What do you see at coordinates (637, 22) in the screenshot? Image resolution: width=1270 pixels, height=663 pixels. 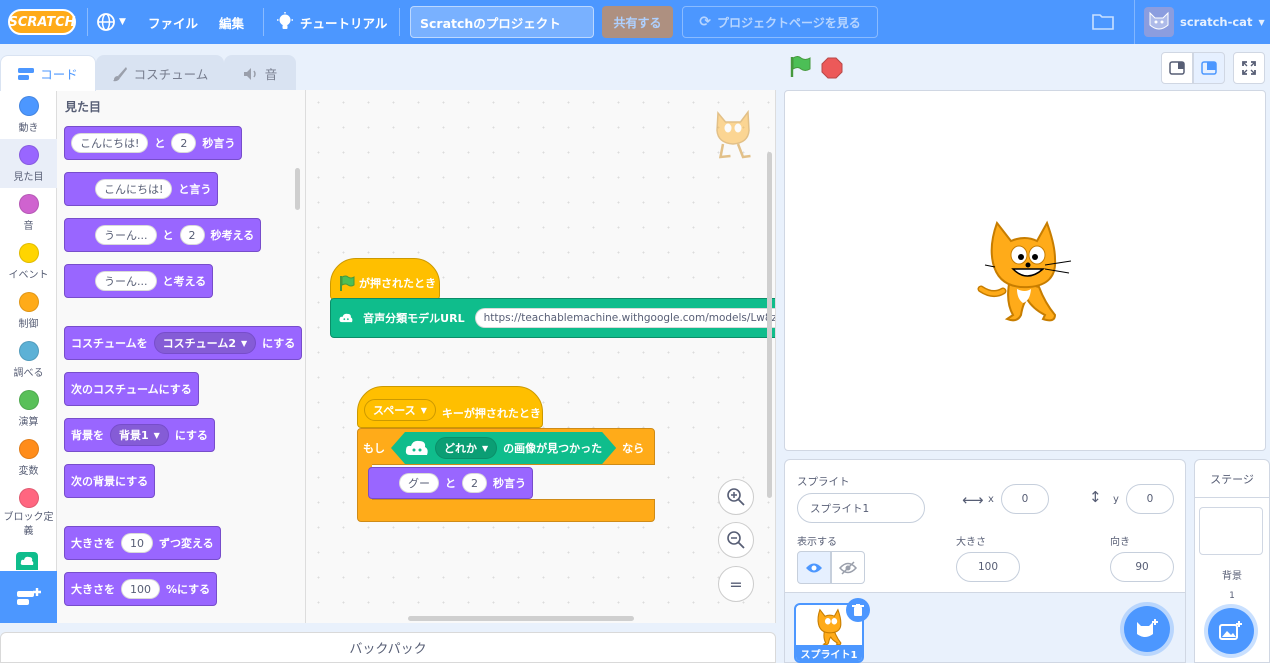 I see `share-button: 共有する` at bounding box center [637, 22].